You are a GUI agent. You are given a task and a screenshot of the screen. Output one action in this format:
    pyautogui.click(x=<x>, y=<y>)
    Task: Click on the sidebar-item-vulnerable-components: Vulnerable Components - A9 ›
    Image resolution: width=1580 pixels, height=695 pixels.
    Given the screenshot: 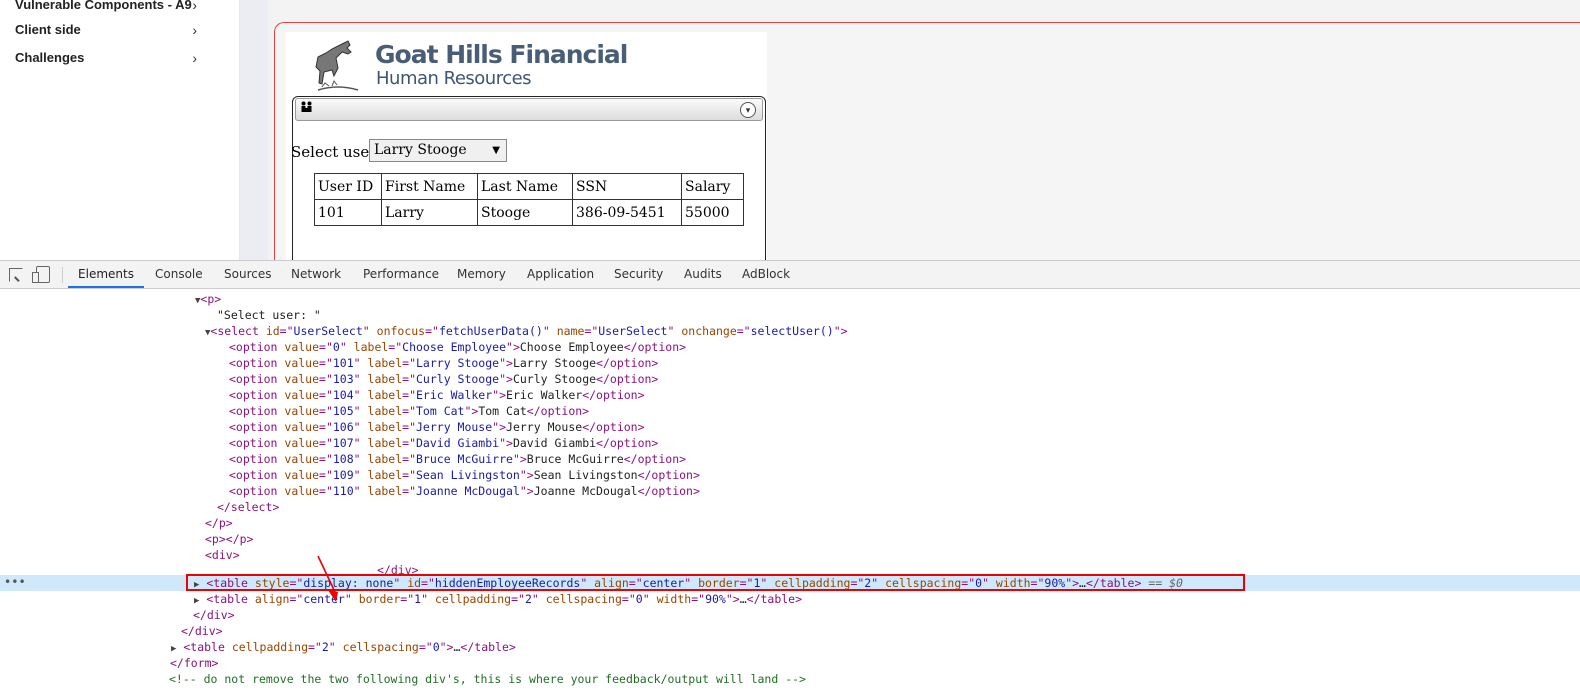 What is the action you would take?
    pyautogui.click(x=110, y=8)
    